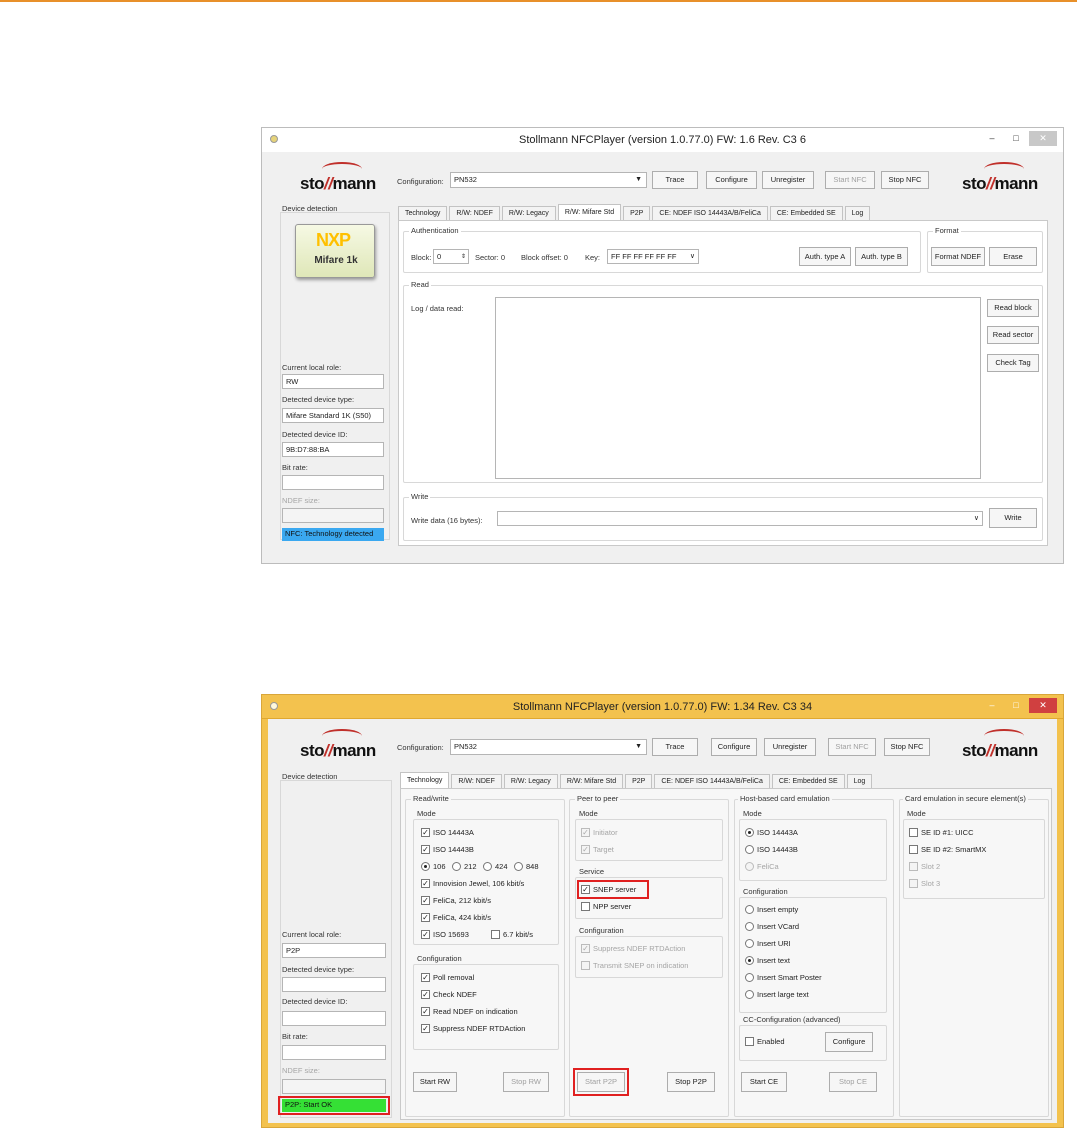 The height and width of the screenshot is (1131, 1077). I want to click on stop-ce-button: Stop CE, so click(853, 1082).